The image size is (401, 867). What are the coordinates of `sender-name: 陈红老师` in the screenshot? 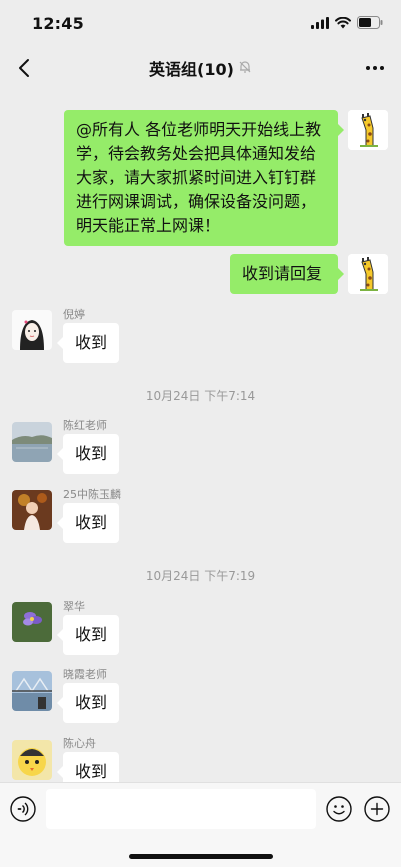 It's located at (85, 425).